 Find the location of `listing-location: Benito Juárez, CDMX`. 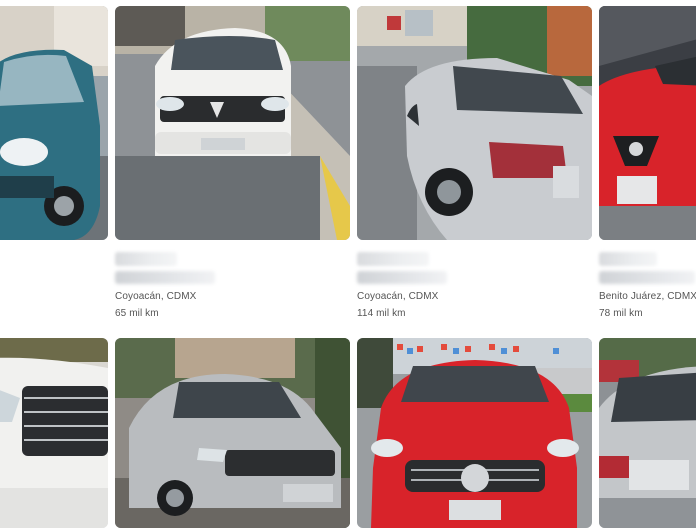

listing-location: Benito Juárez, CDMX is located at coordinates (647, 296).